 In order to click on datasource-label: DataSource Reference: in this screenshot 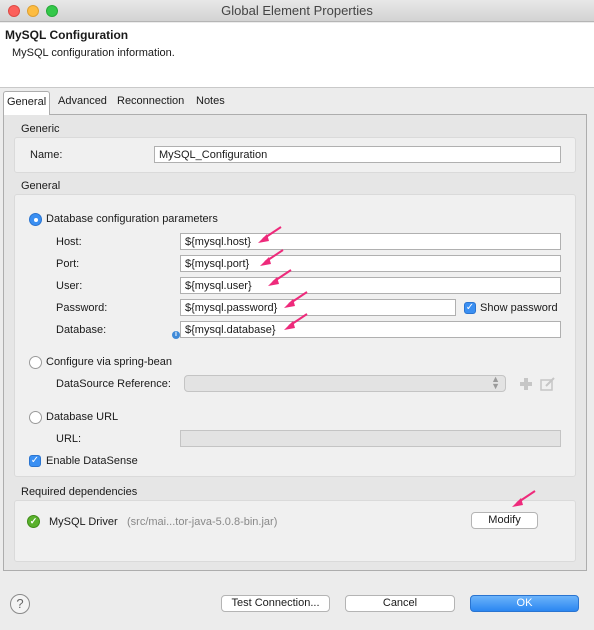, I will do `click(113, 384)`.